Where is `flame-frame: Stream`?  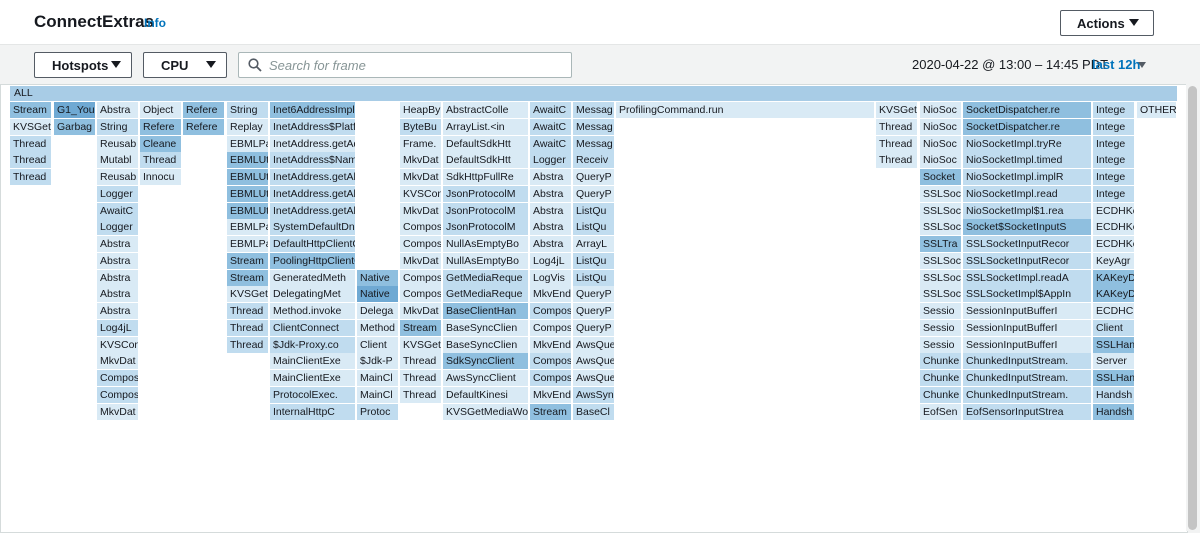 flame-frame: Stream is located at coordinates (247, 277).